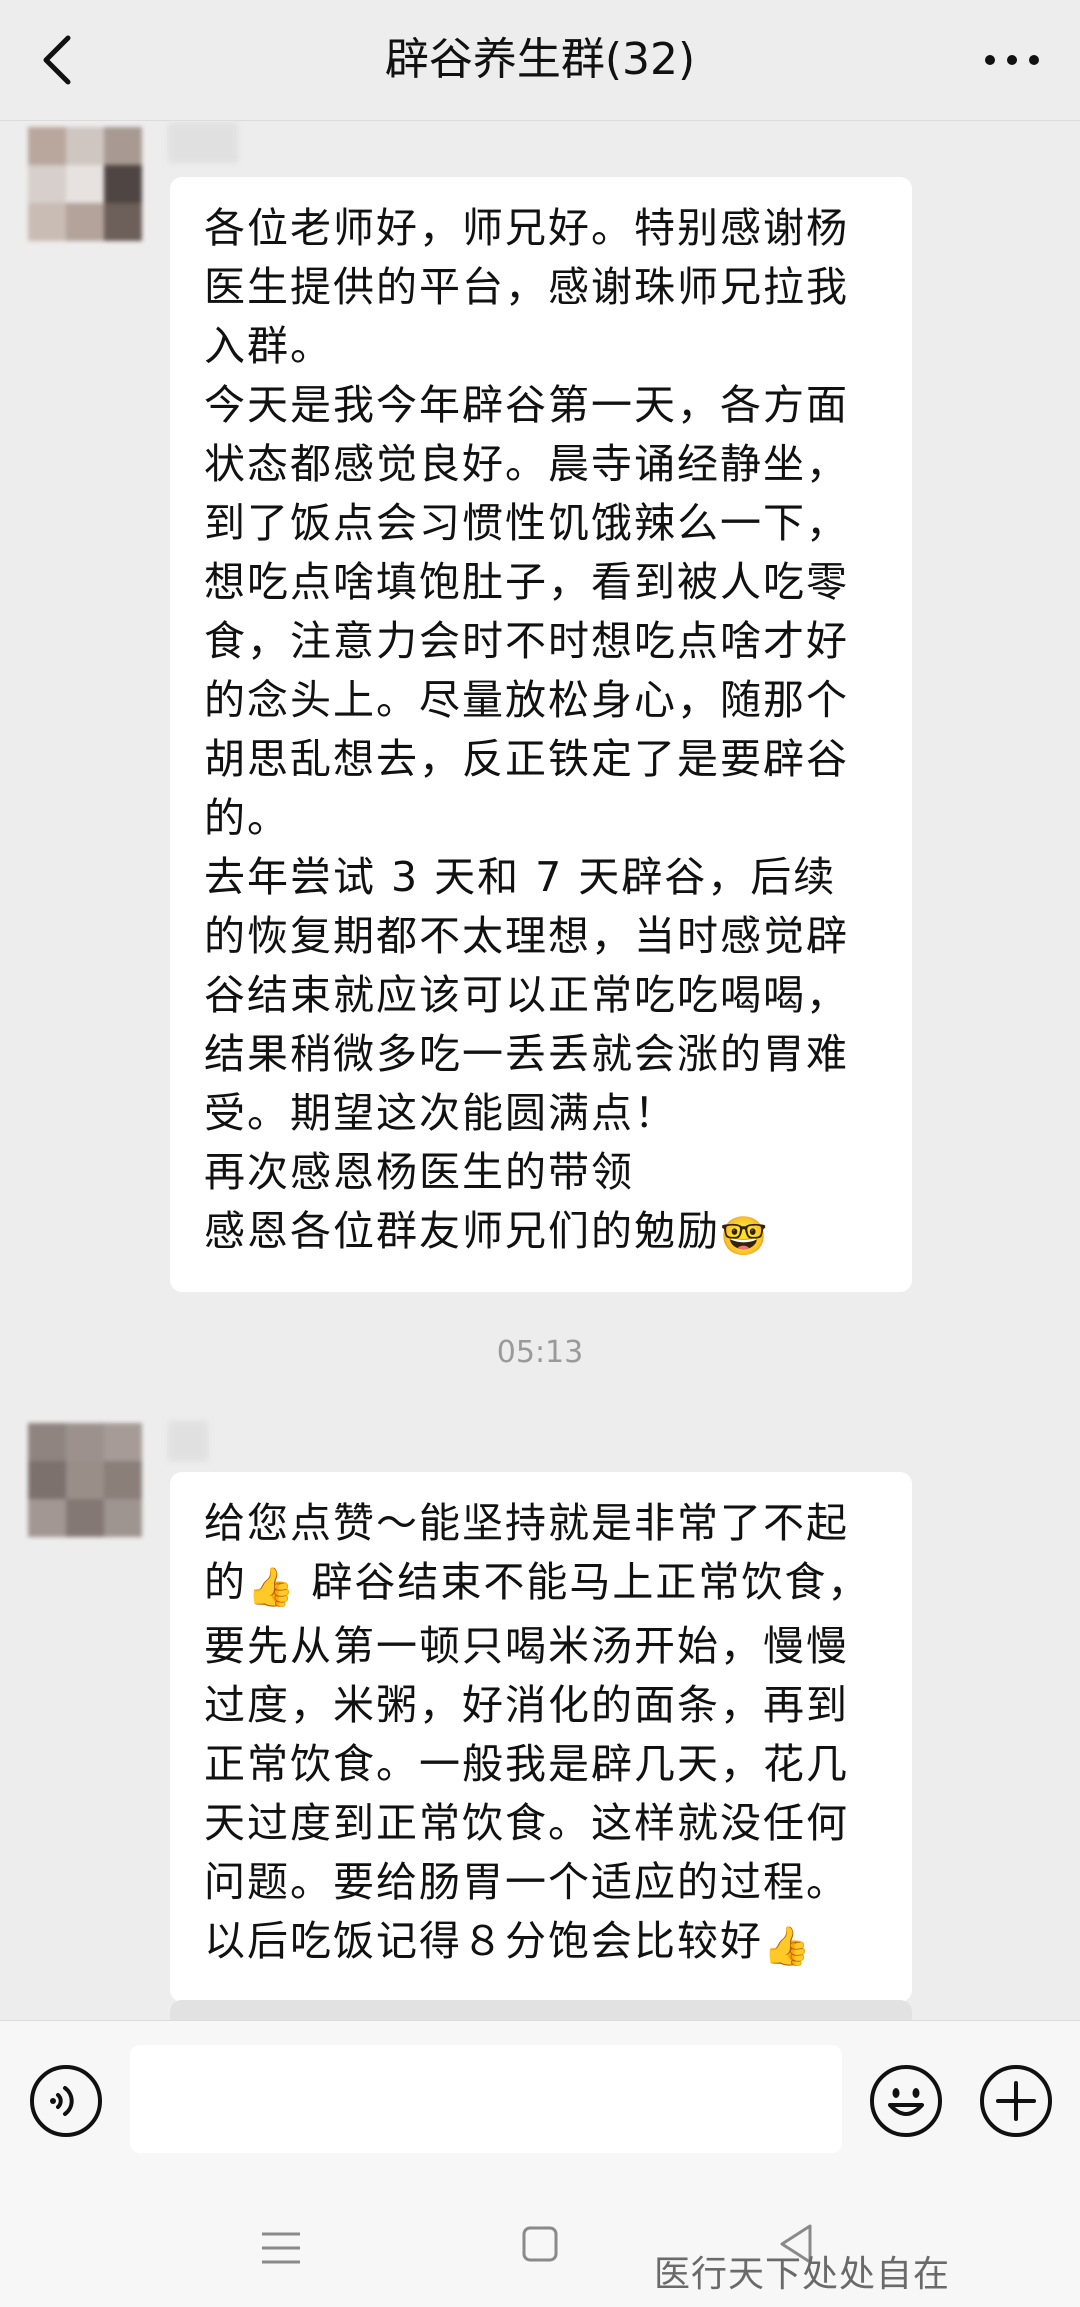 The width and height of the screenshot is (1080, 2307). I want to click on message-text: 再次感恩杨医生的带领, so click(419, 1172).